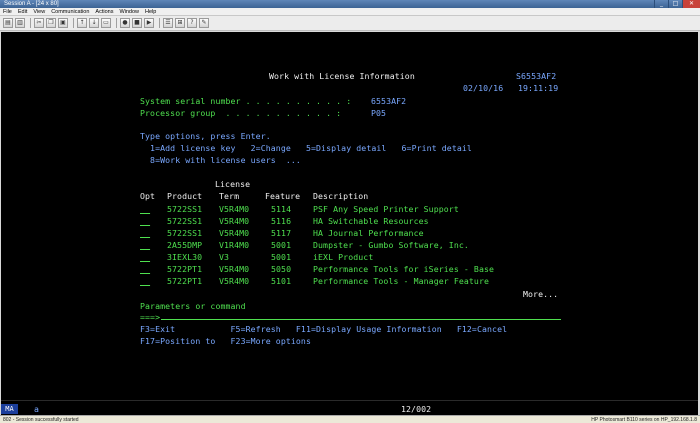  I want to click on session-mode-indicator: MA, so click(9, 409).